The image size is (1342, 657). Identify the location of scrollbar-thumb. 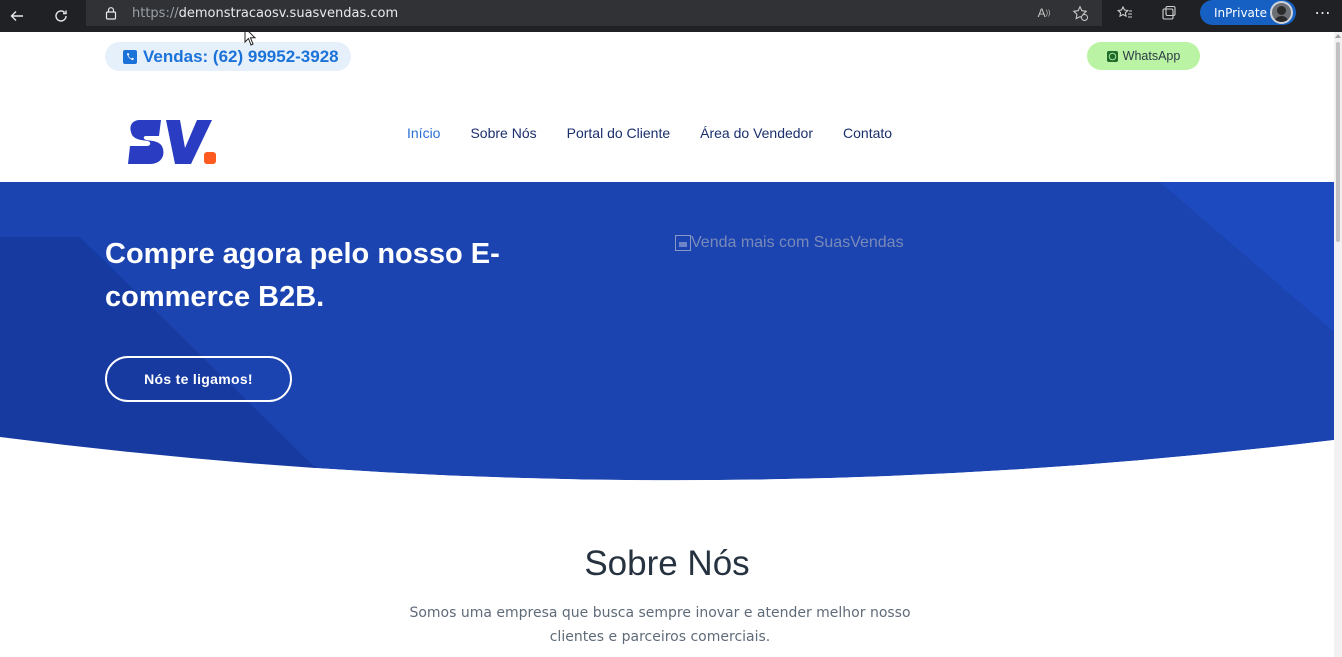
(1338, 142).